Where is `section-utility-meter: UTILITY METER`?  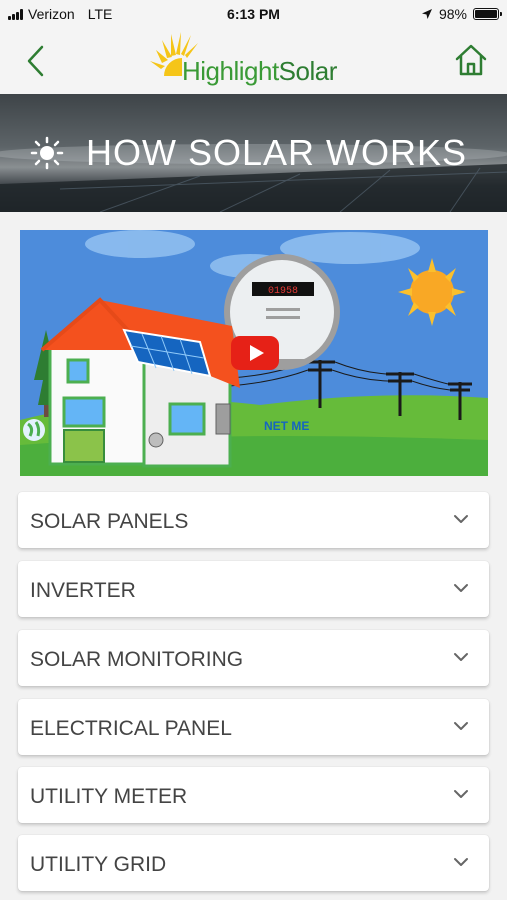
section-utility-meter: UTILITY METER is located at coordinates (253, 795).